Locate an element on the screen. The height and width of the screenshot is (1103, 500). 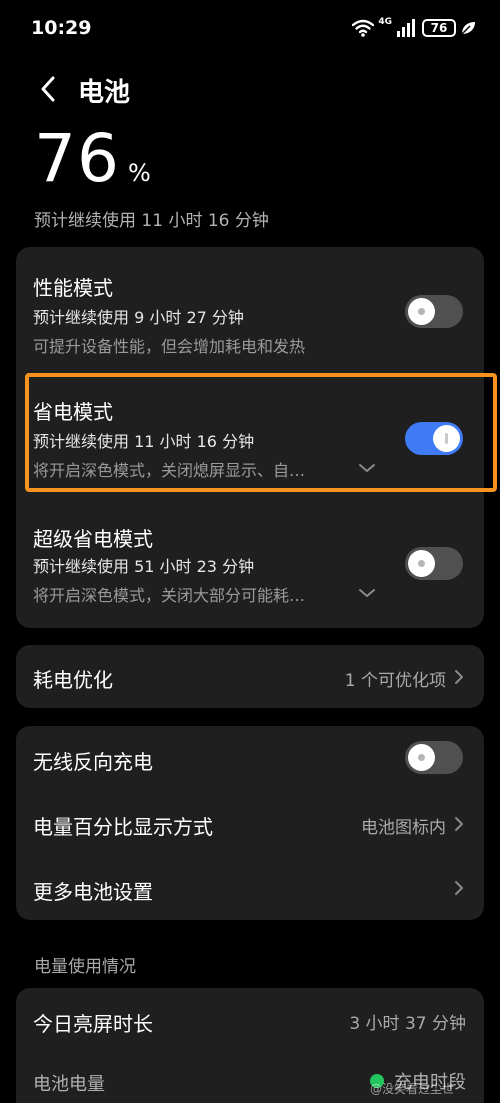
battery-level-number: 76 is located at coordinates (77, 158).